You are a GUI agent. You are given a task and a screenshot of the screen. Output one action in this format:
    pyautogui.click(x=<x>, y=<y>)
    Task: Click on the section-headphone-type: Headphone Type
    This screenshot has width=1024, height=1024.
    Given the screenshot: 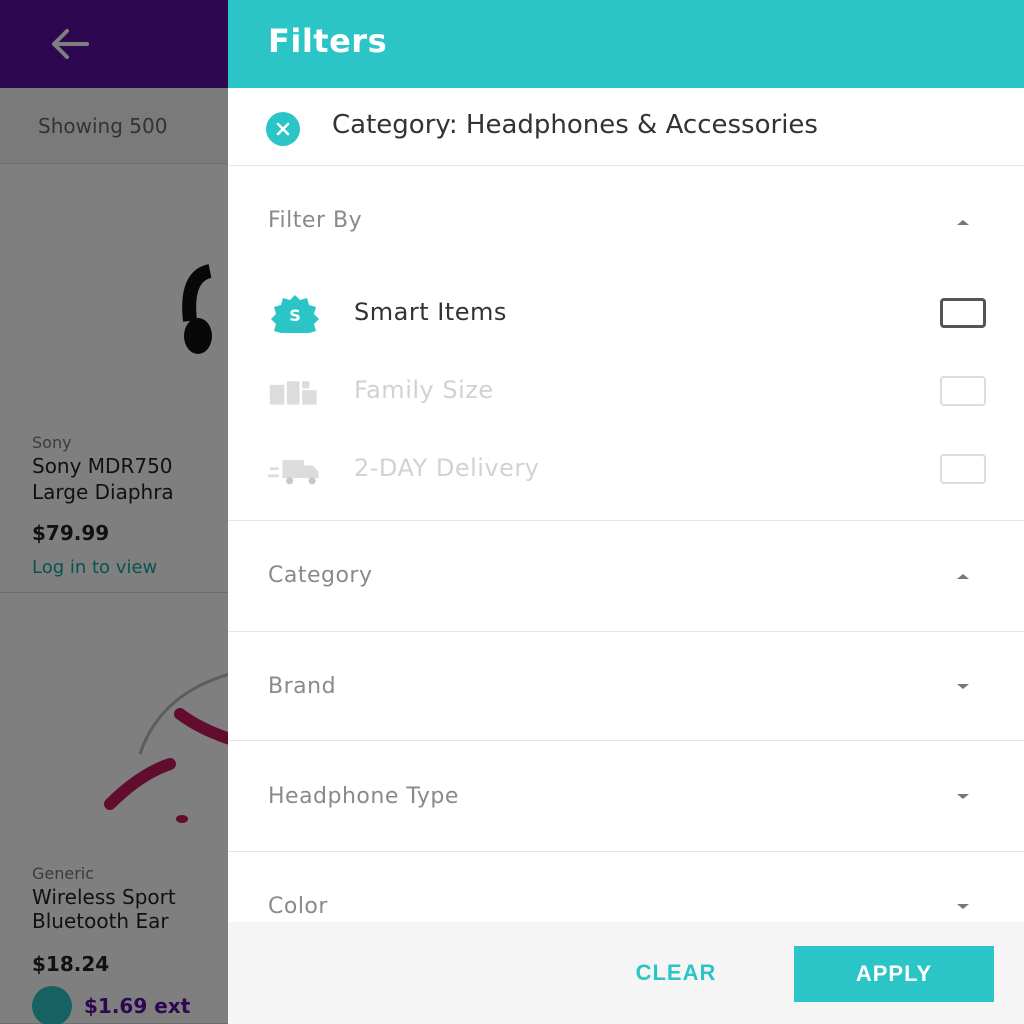 What is the action you would take?
    pyautogui.click(x=626, y=796)
    